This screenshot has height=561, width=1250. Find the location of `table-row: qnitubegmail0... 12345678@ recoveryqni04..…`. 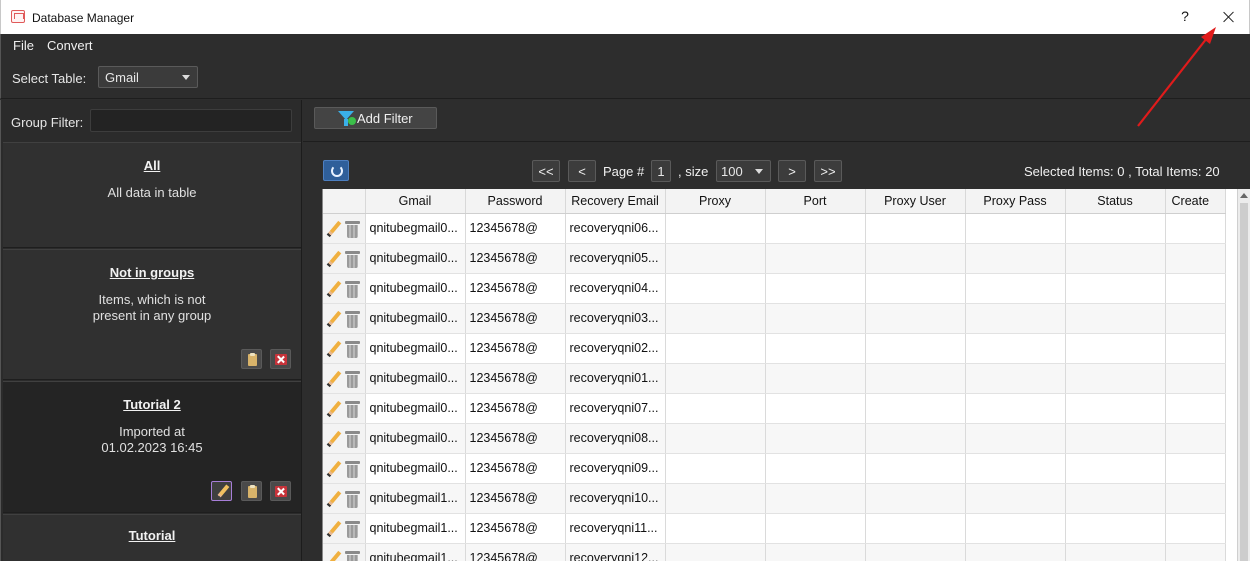

table-row: qnitubegmail0... 12345678@ recoveryqni04..… is located at coordinates (774, 288).